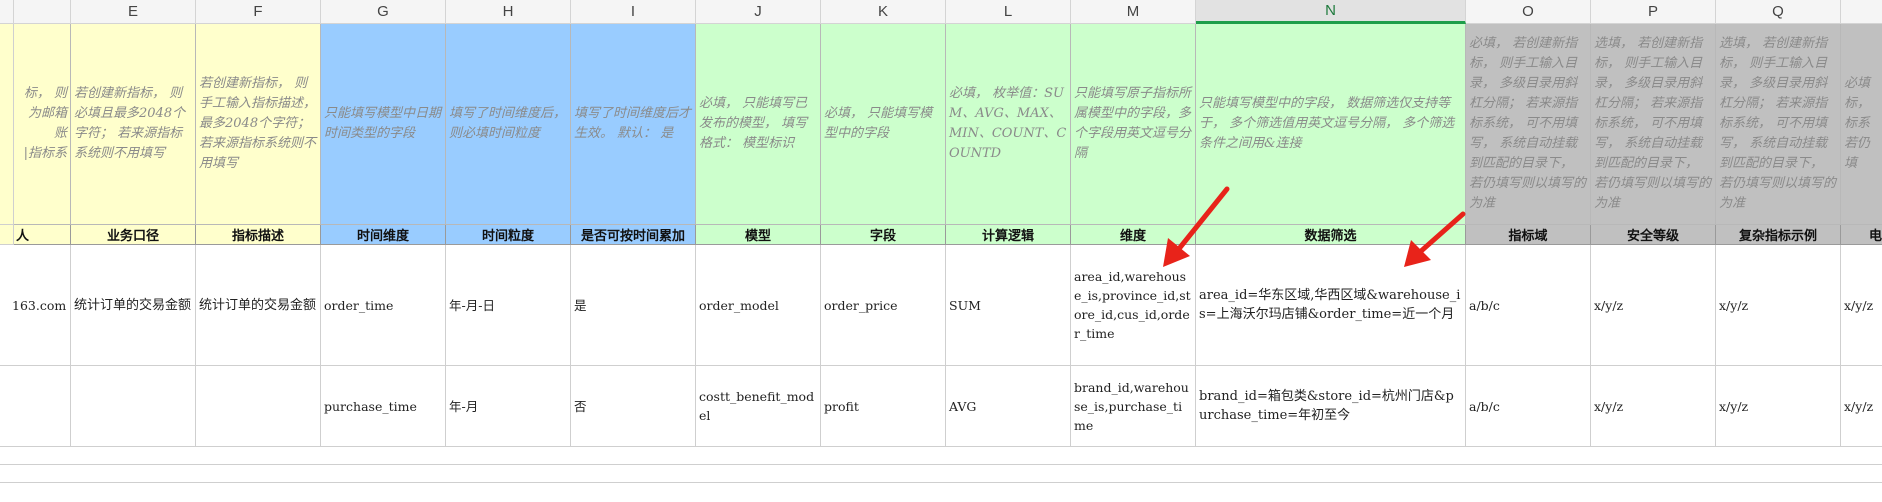 Image resolution: width=1882 pixels, height=502 pixels. Describe the element at coordinates (133, 124) in the screenshot. I see `description-cell-e: 若创建新指标， 则必填且最多2048个字符； 若来源指标系统则不用填写` at that location.